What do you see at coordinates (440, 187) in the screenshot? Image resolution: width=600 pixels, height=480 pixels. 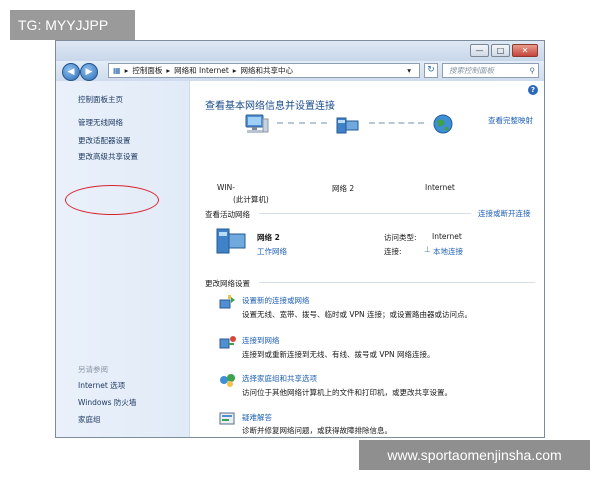 I see `internet-label: Internet` at bounding box center [440, 187].